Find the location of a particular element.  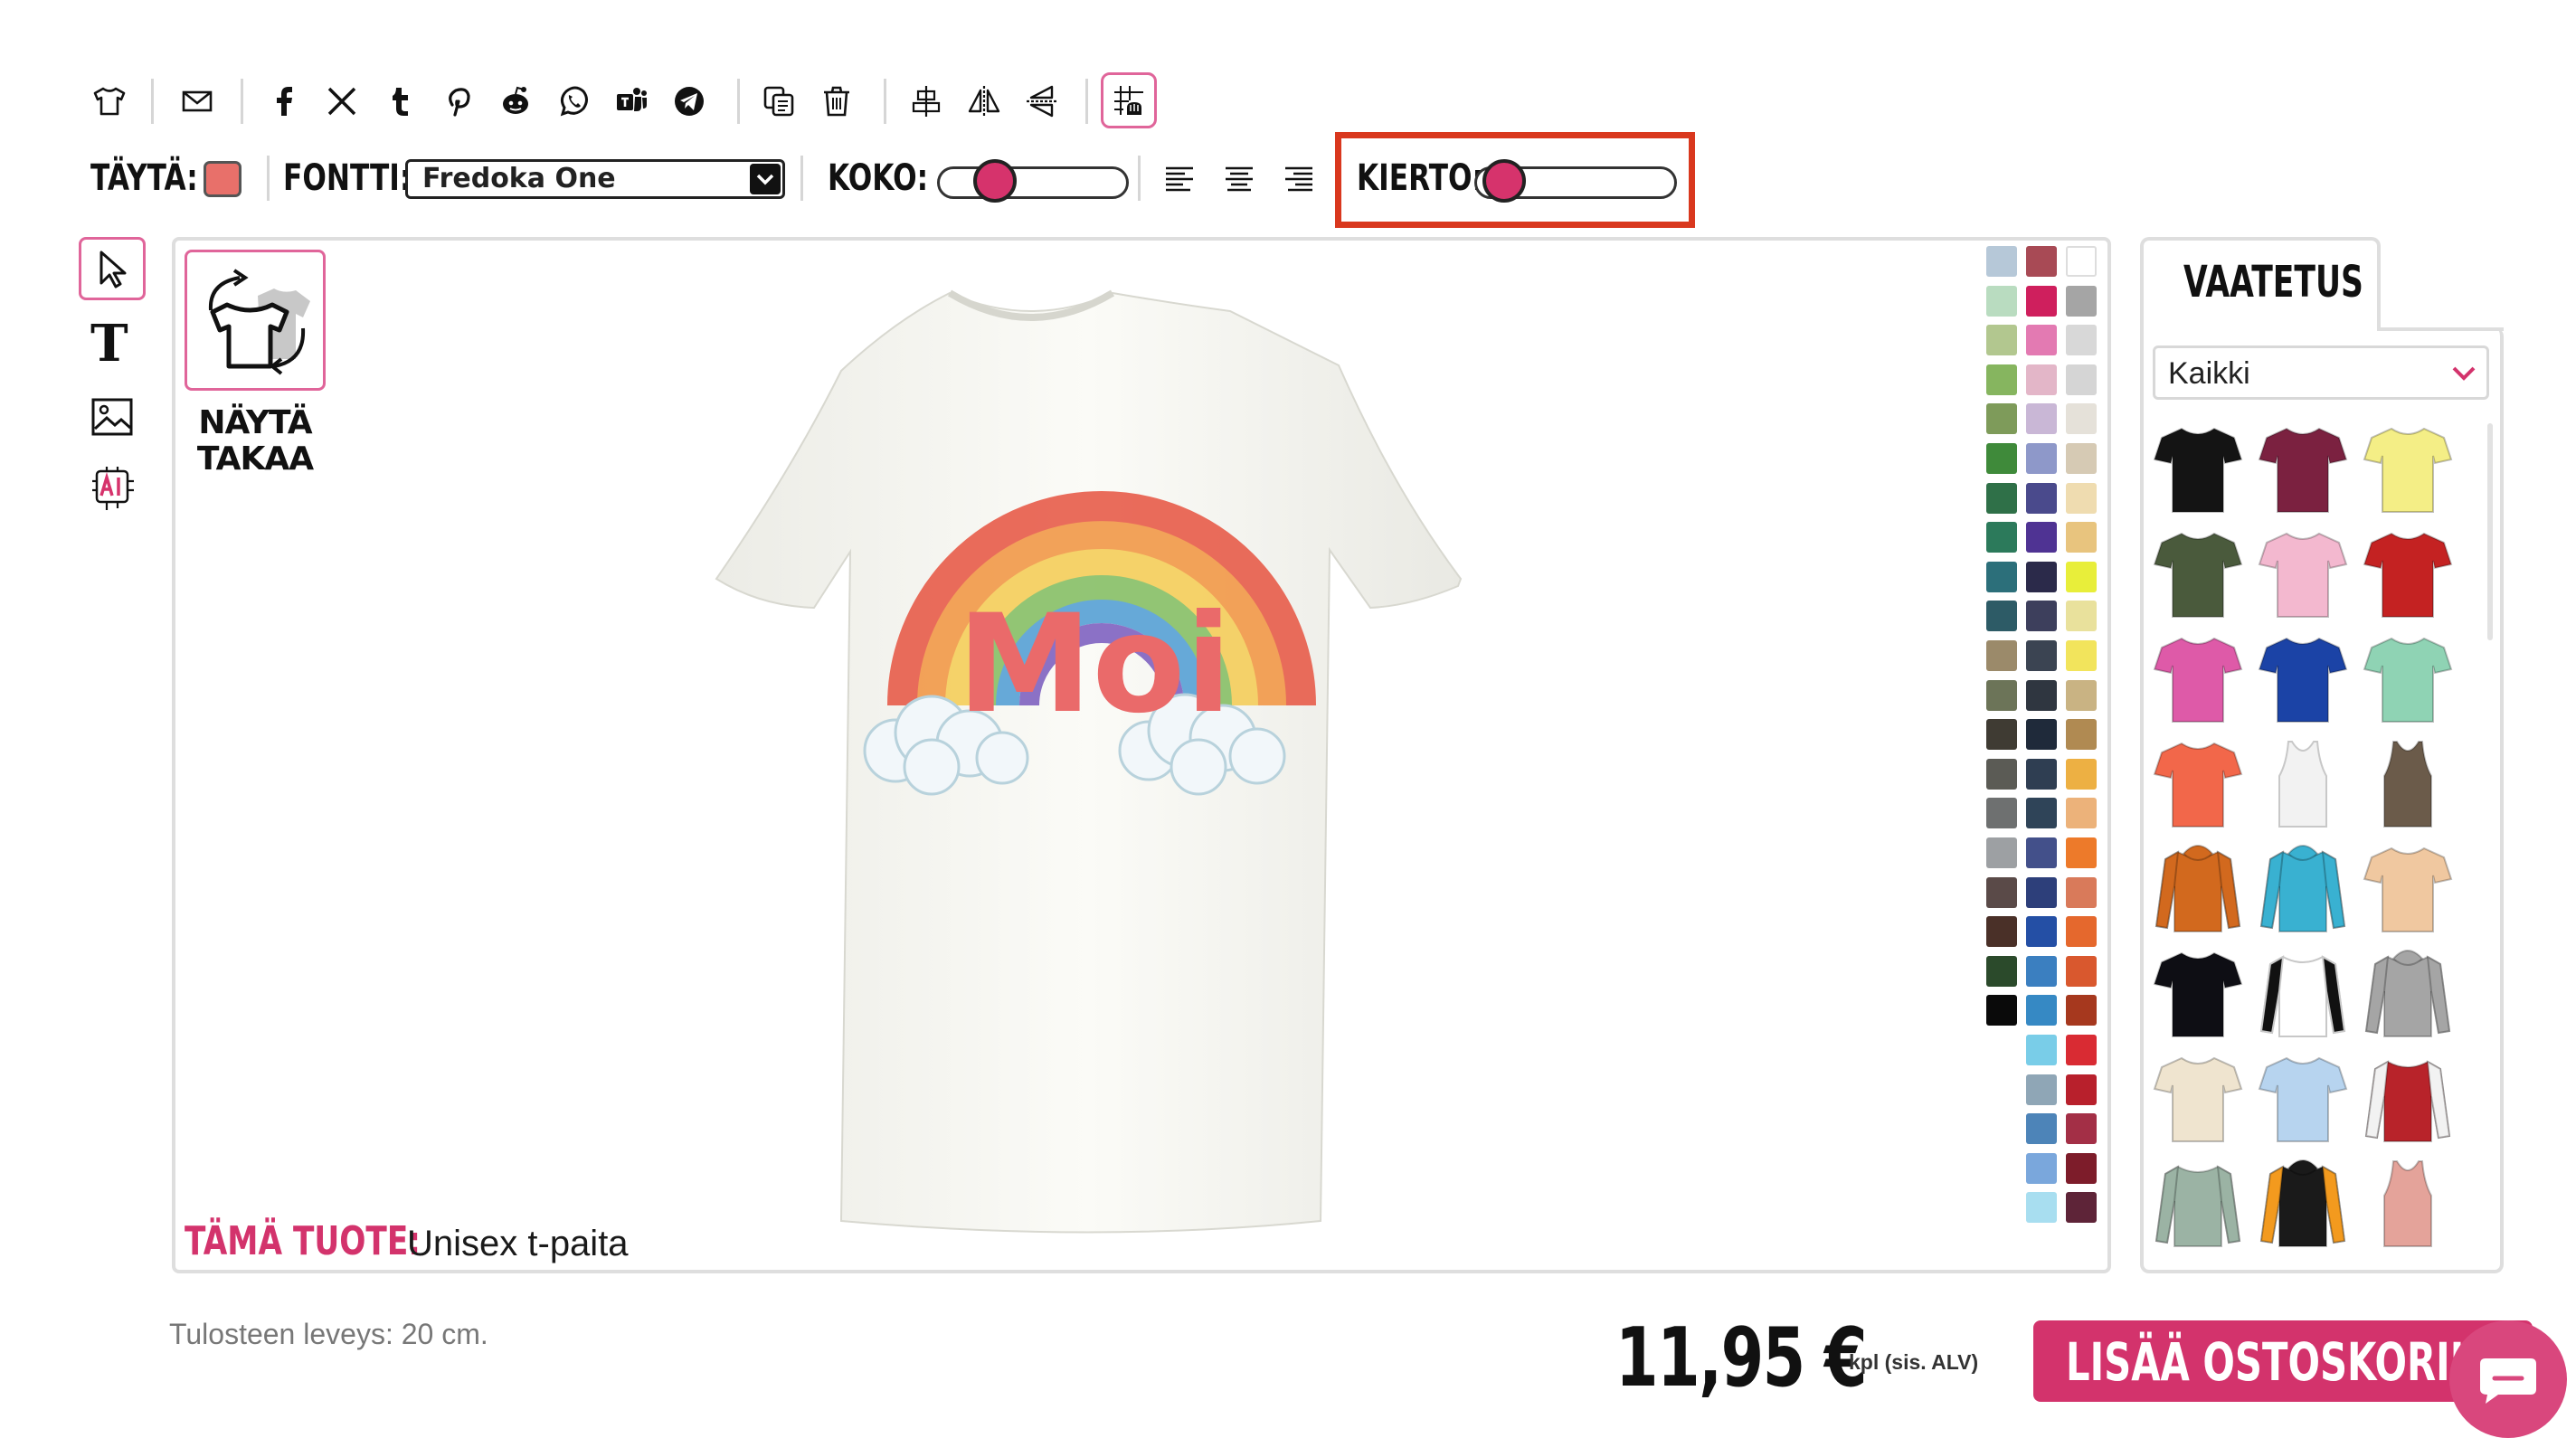

garment-rose-tank is located at coordinates (2408, 1203).